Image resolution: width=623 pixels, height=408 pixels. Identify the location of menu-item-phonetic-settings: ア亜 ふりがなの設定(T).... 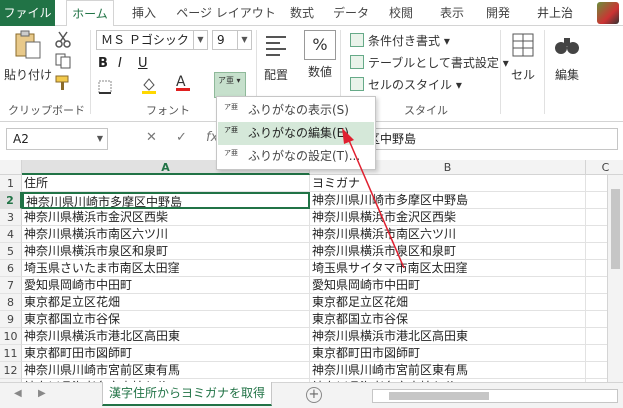
(296, 156).